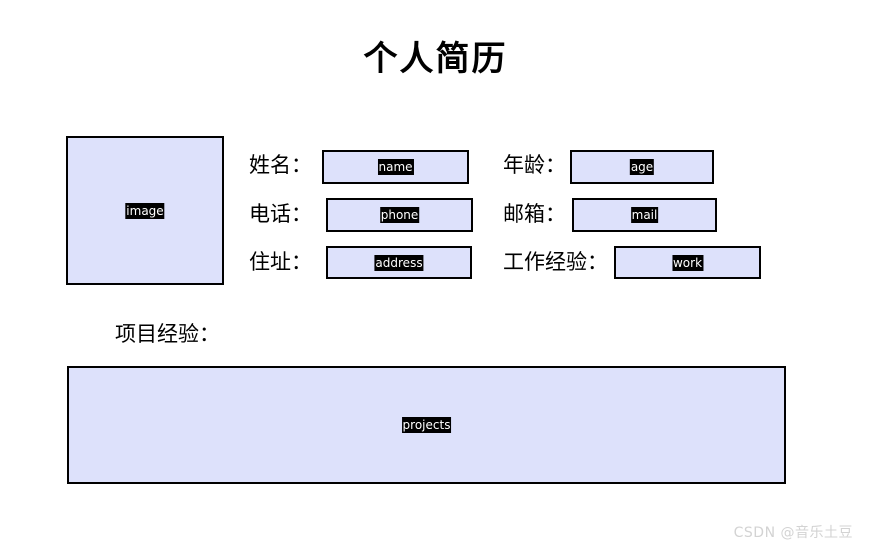 The image size is (871, 551). I want to click on projects-placeholder-chip: projects, so click(426, 425).